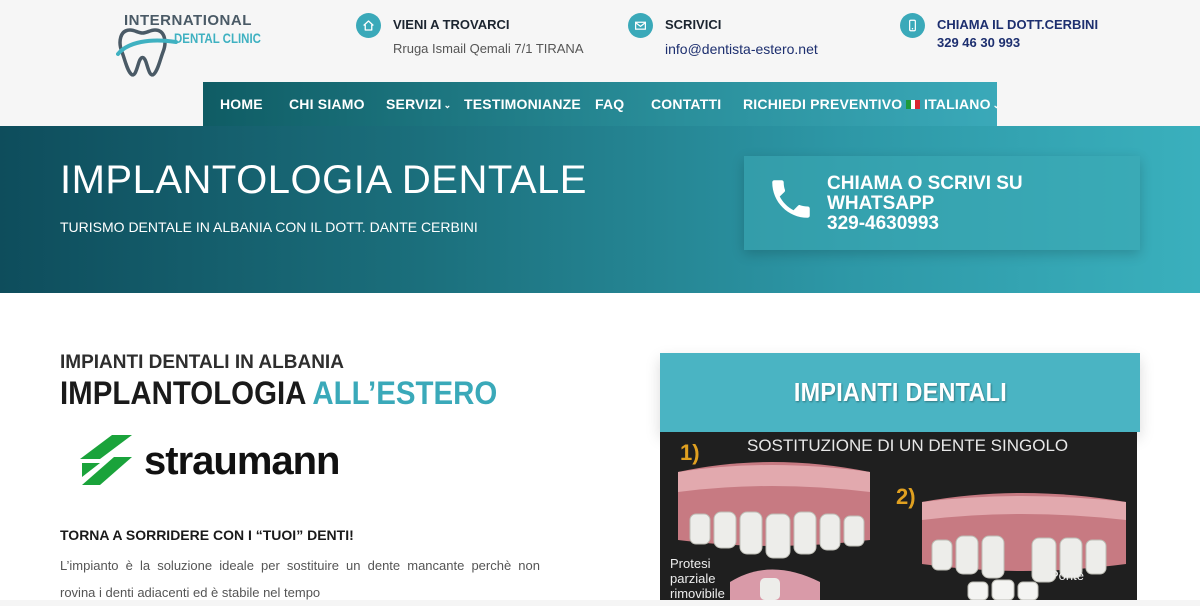 The height and width of the screenshot is (606, 1200). I want to click on email-link: info@dentista-estero.net, so click(741, 49).